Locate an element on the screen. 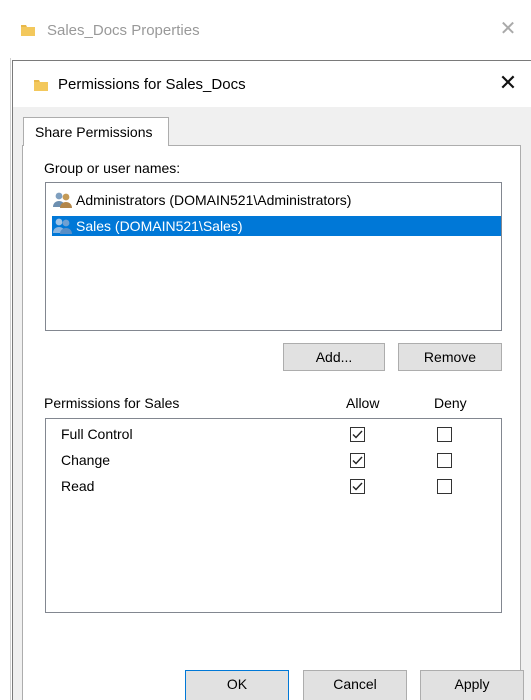 Image resolution: width=531 pixels, height=700 pixels. permissions-header: Permissions for Sales is located at coordinates (112, 403).